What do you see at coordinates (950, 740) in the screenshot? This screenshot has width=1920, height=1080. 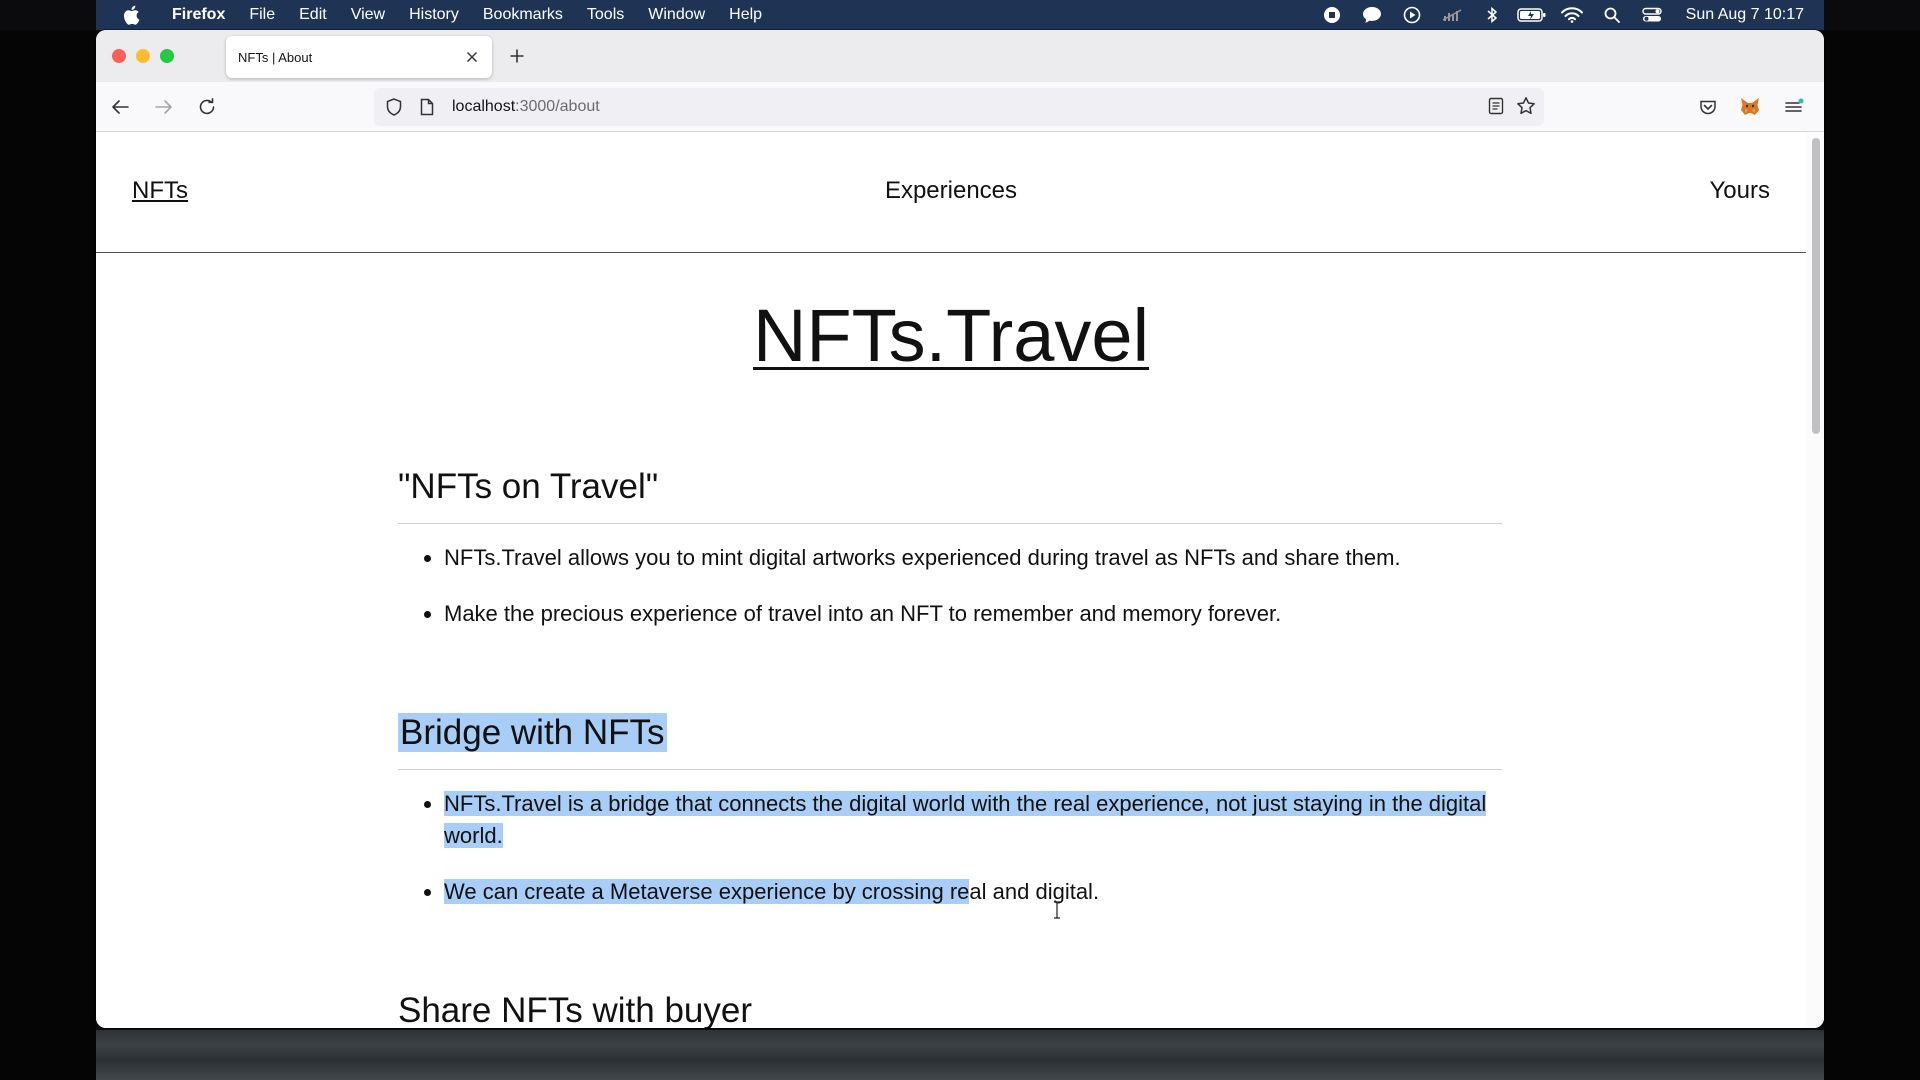 I see `section-heading: Bridge with NFTs` at bounding box center [950, 740].